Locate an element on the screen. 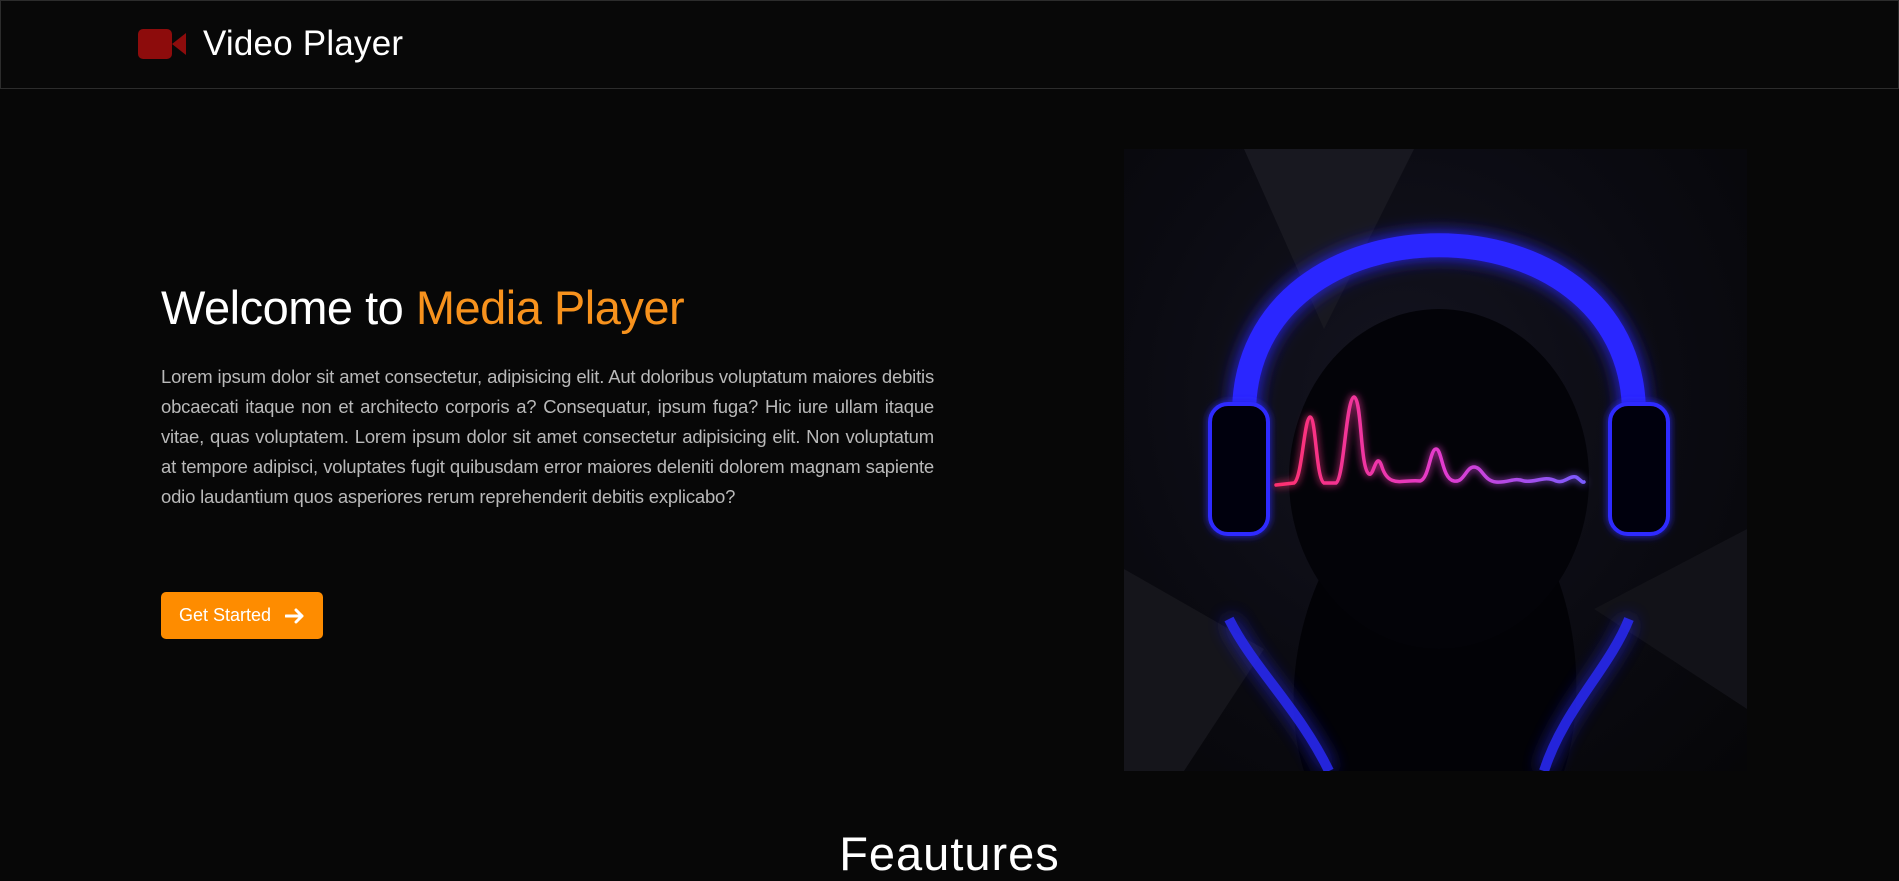 This screenshot has width=1899, height=881. get-started-button: Get Started is located at coordinates (242, 615).